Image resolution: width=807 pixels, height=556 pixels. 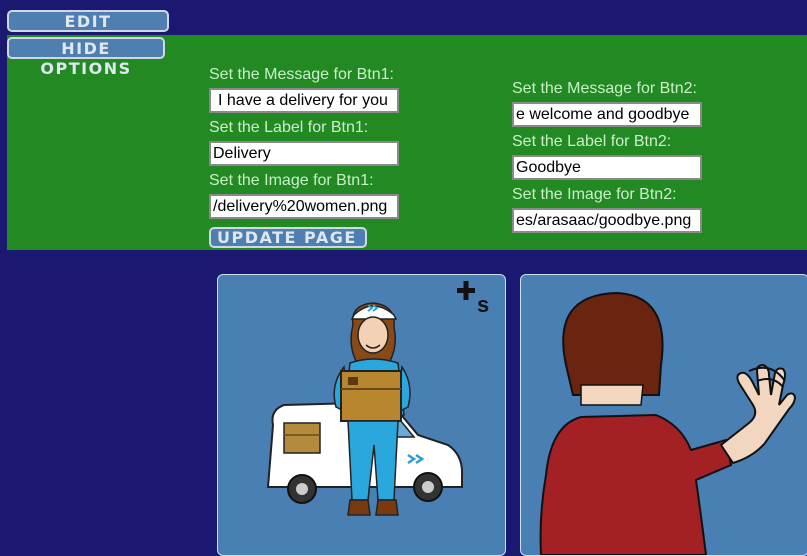 I want to click on edit-buttons-button: EDIT BUTTONS, so click(x=88, y=30).